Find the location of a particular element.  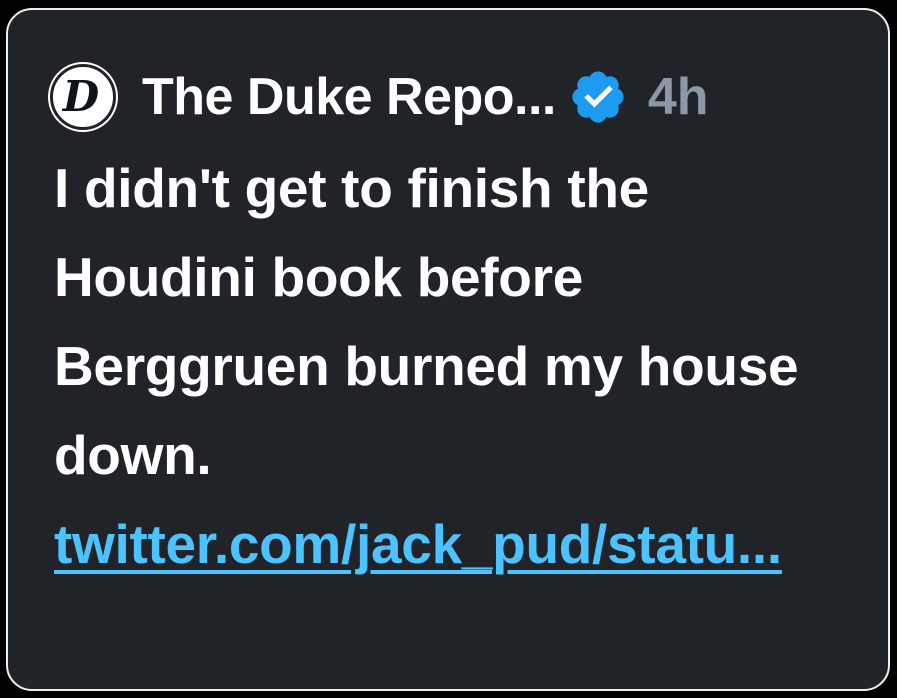

avatar-letter: D is located at coordinates (81, 96).